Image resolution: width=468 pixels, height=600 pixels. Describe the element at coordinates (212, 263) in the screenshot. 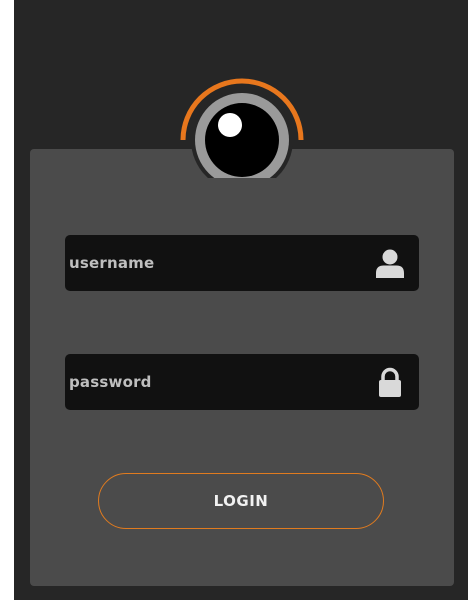

I see `username-input` at that location.